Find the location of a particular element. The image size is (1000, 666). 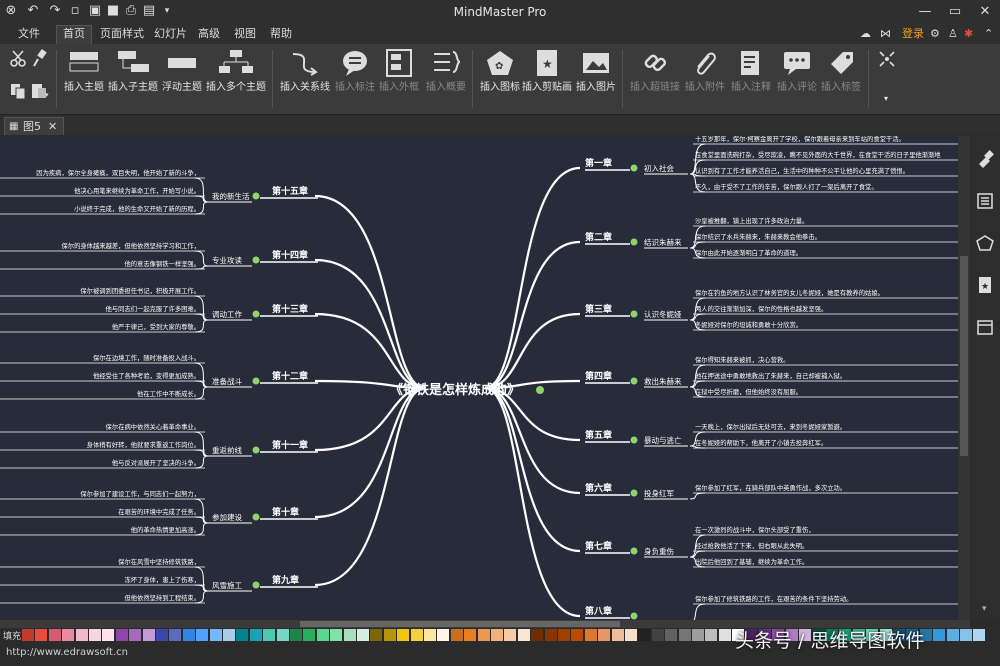

chapter-topic: 第八章 is located at coordinates (598, 611).